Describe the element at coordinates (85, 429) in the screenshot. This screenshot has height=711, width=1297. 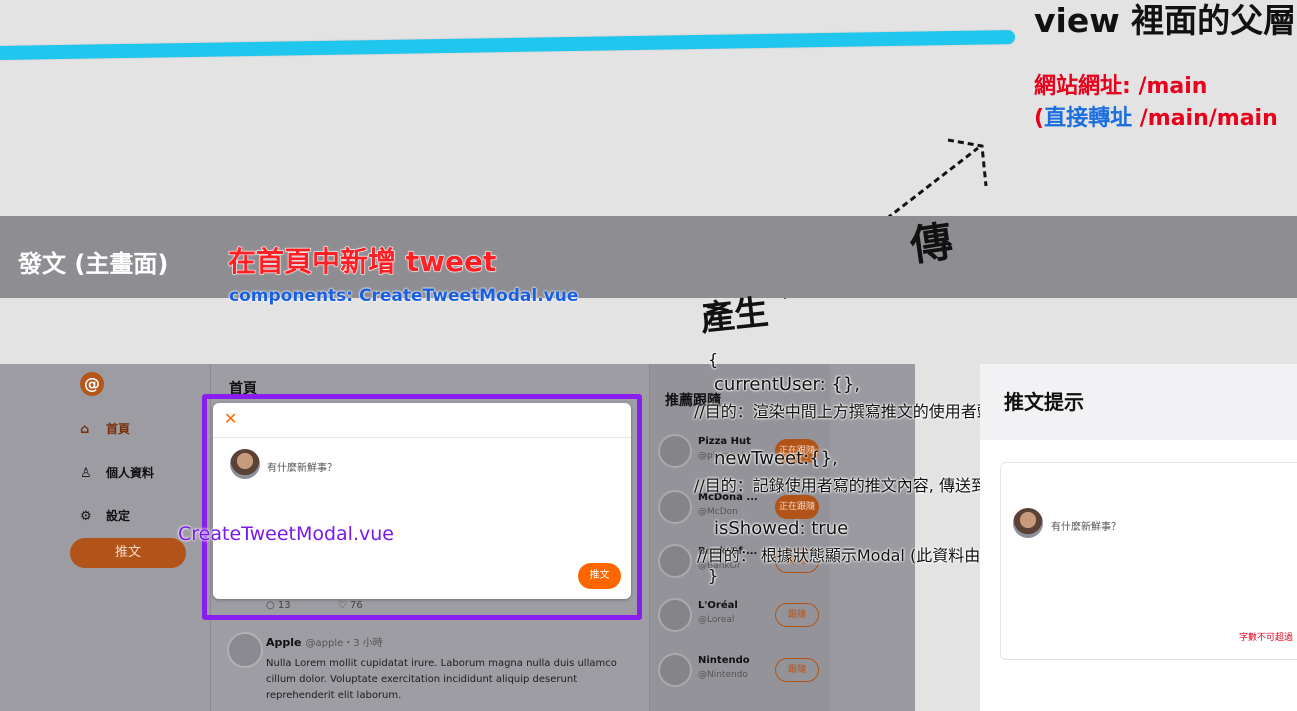
I see `home-icon: ⌂` at that location.